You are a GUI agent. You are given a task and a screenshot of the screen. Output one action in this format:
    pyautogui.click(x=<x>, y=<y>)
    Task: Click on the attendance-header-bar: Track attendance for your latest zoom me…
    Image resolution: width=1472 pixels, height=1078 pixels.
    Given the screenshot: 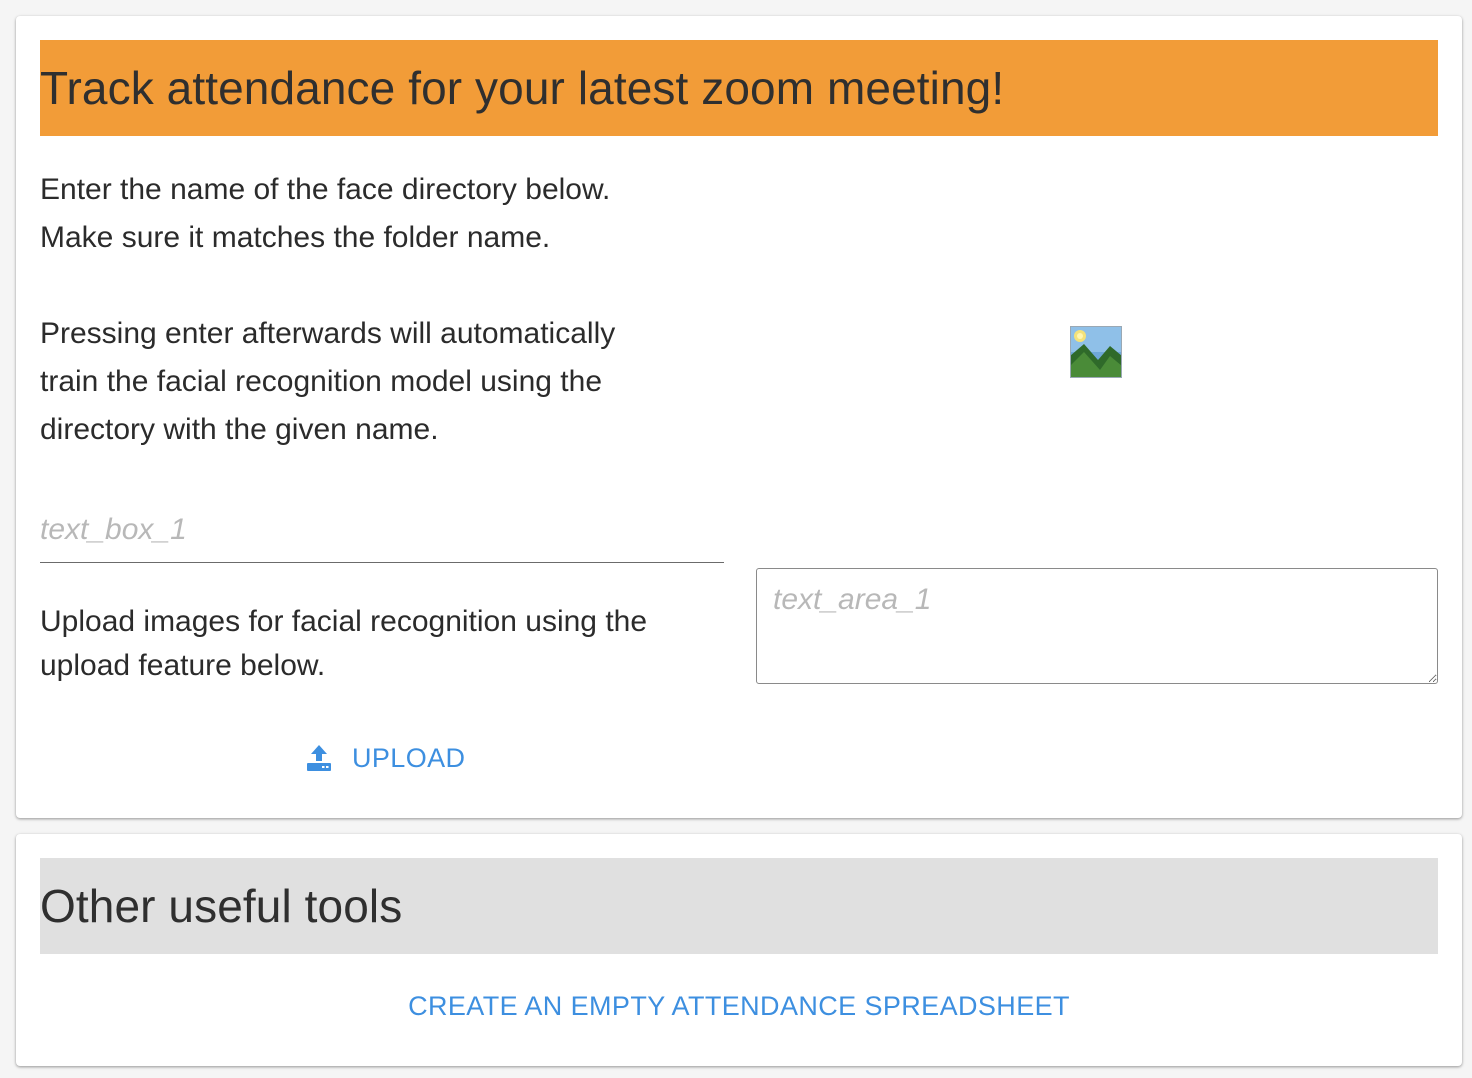 What is the action you would take?
    pyautogui.click(x=739, y=88)
    